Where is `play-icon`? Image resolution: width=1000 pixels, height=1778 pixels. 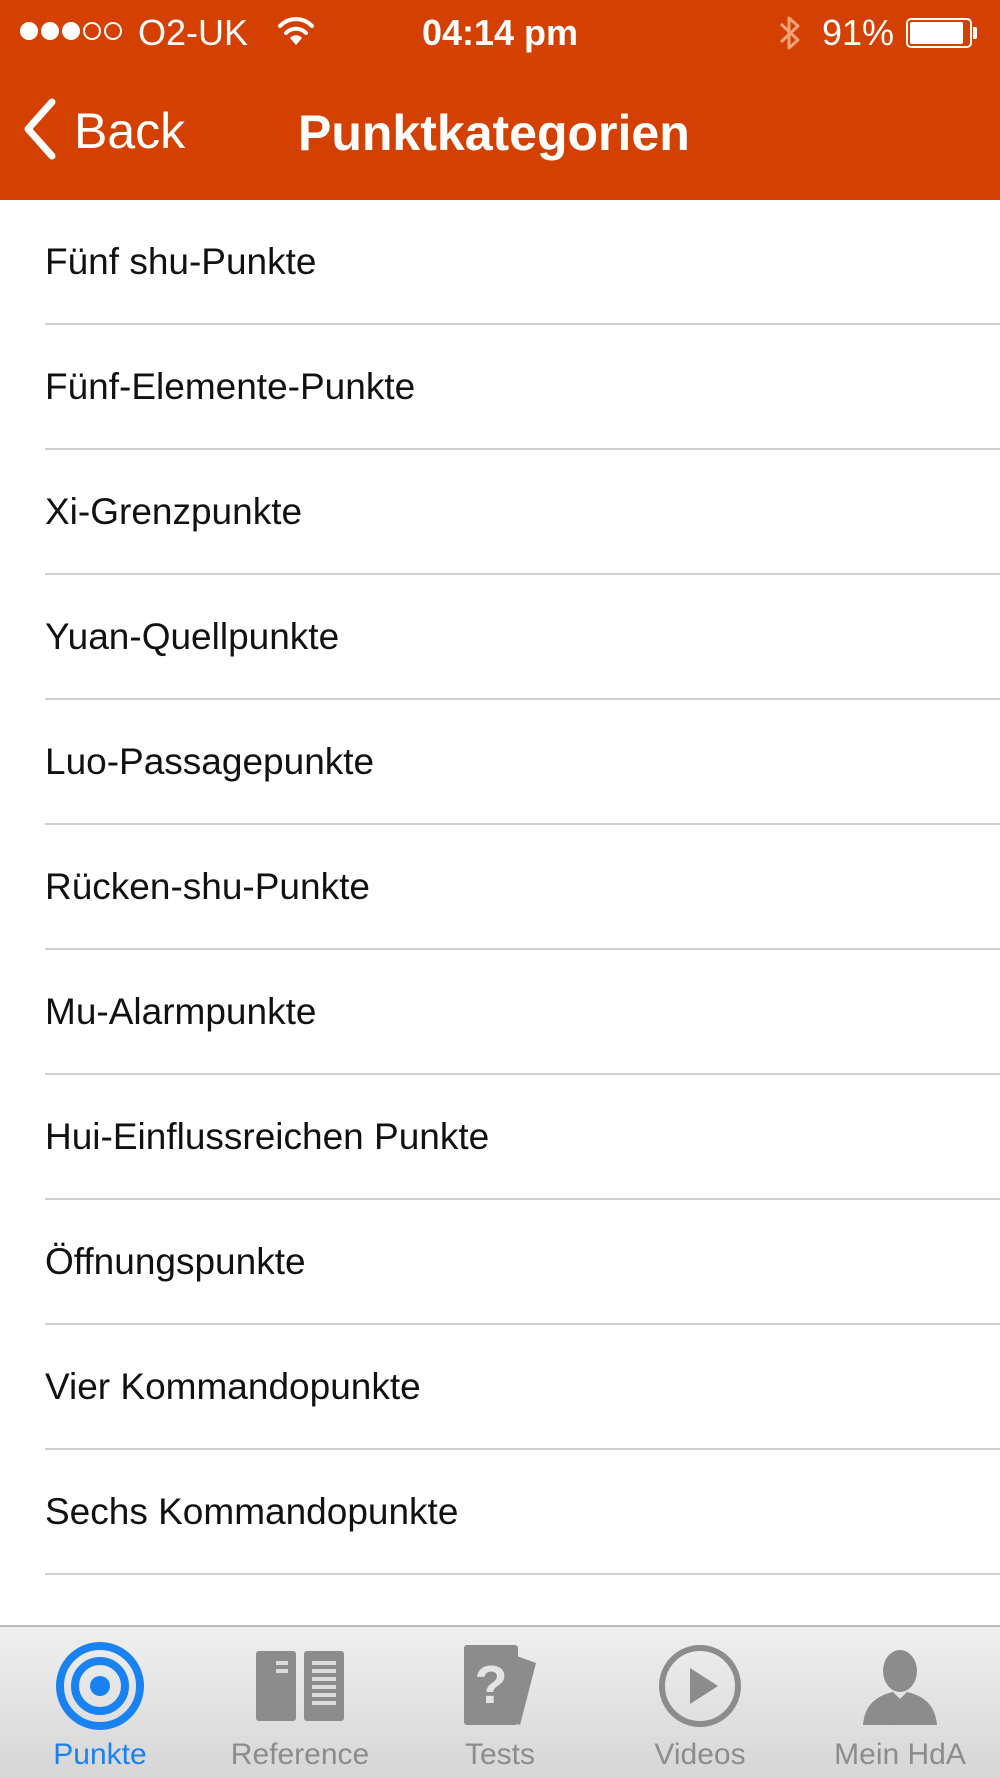
play-icon is located at coordinates (700, 1688).